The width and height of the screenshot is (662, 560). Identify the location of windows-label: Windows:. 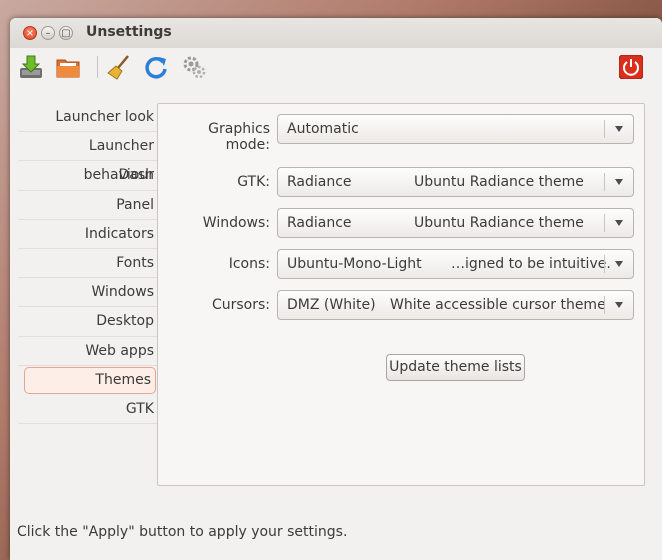
(236, 223).